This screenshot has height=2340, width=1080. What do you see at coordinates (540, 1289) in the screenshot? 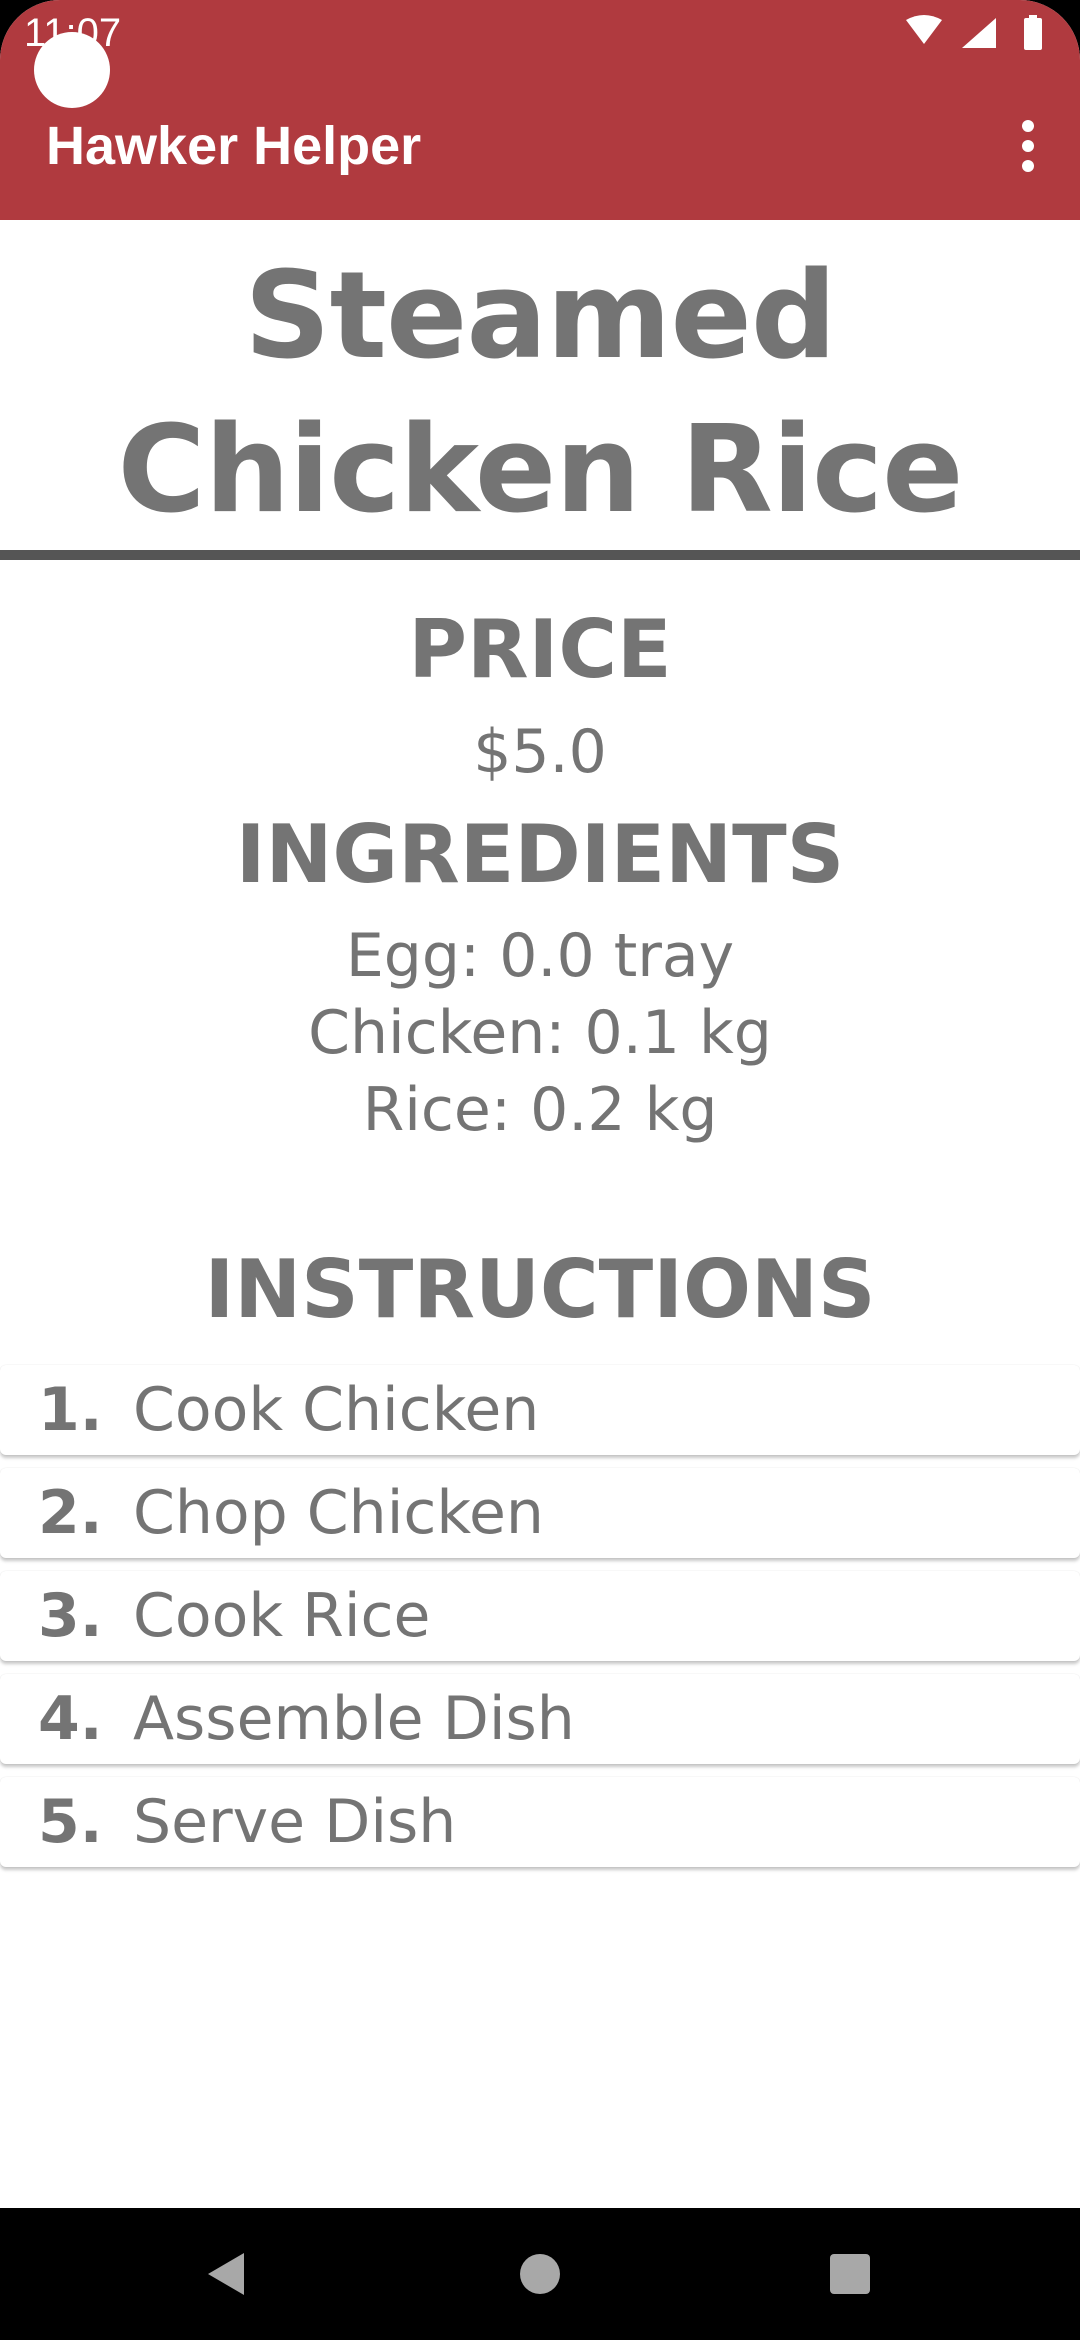
I see `instructions-heading: INSTRUCTIONS` at bounding box center [540, 1289].